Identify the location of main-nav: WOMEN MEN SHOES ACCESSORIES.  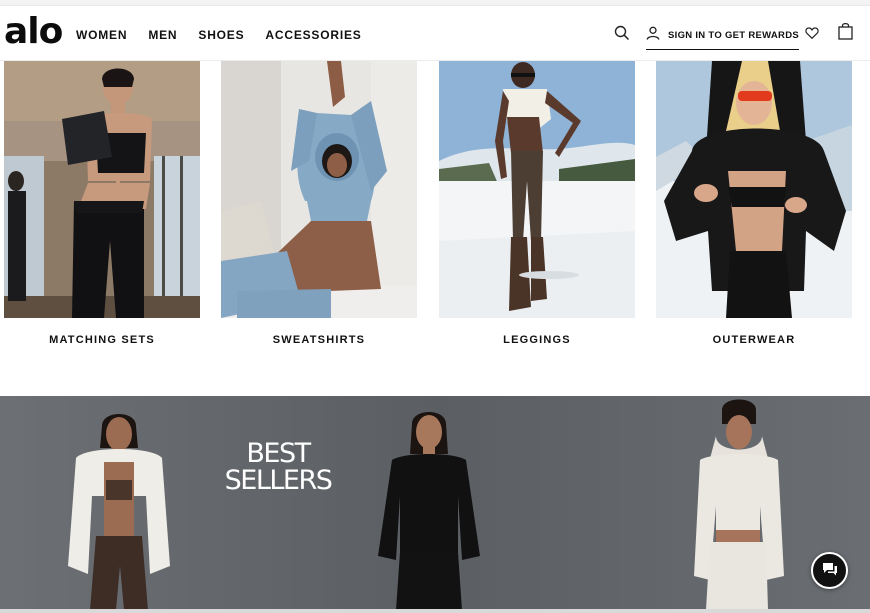
(219, 35).